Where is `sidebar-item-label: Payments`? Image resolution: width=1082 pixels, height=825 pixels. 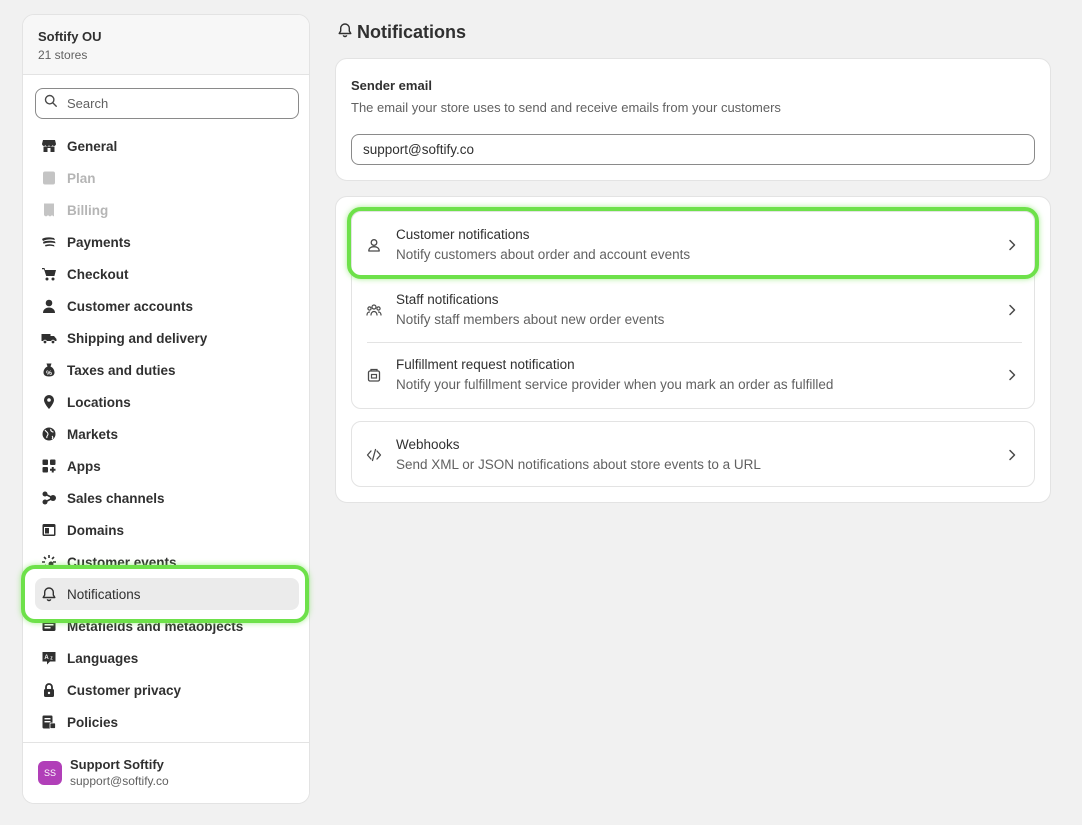
sidebar-item-label: Payments is located at coordinates (99, 242).